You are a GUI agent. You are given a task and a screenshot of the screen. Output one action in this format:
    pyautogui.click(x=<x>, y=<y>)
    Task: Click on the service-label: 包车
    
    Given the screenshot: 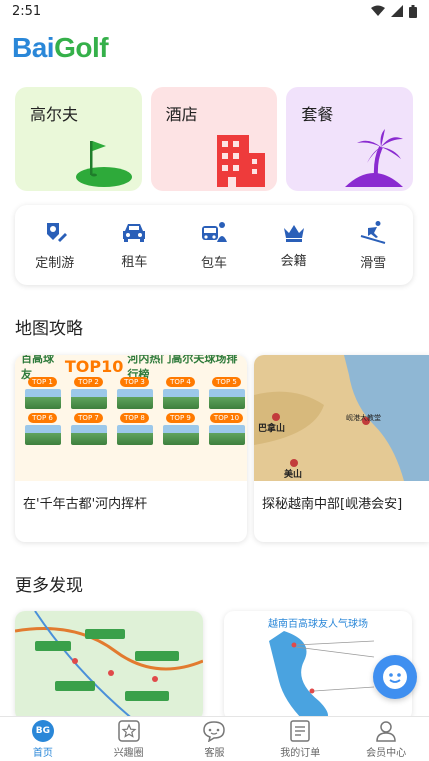 What is the action you would take?
    pyautogui.click(x=213, y=263)
    